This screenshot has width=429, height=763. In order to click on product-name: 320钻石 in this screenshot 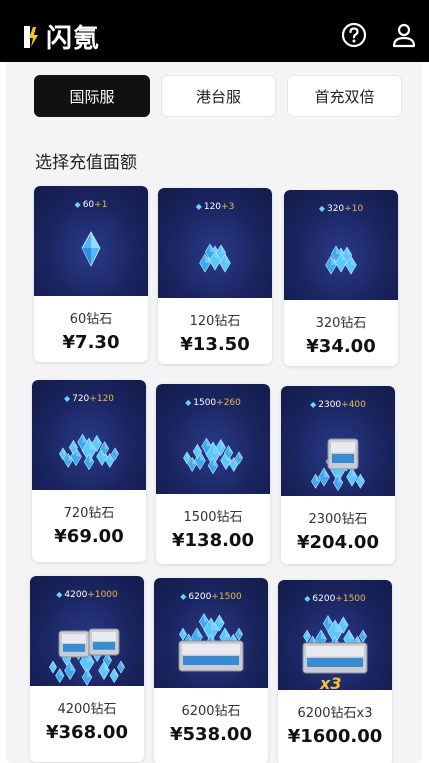, I will do `click(341, 323)`.